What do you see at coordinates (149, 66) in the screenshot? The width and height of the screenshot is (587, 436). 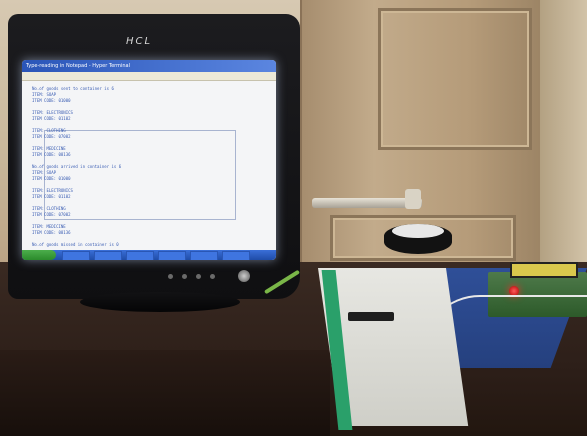 I see `window-titlebar: Type-reading in Notepad - Hyper Terminal` at bounding box center [149, 66].